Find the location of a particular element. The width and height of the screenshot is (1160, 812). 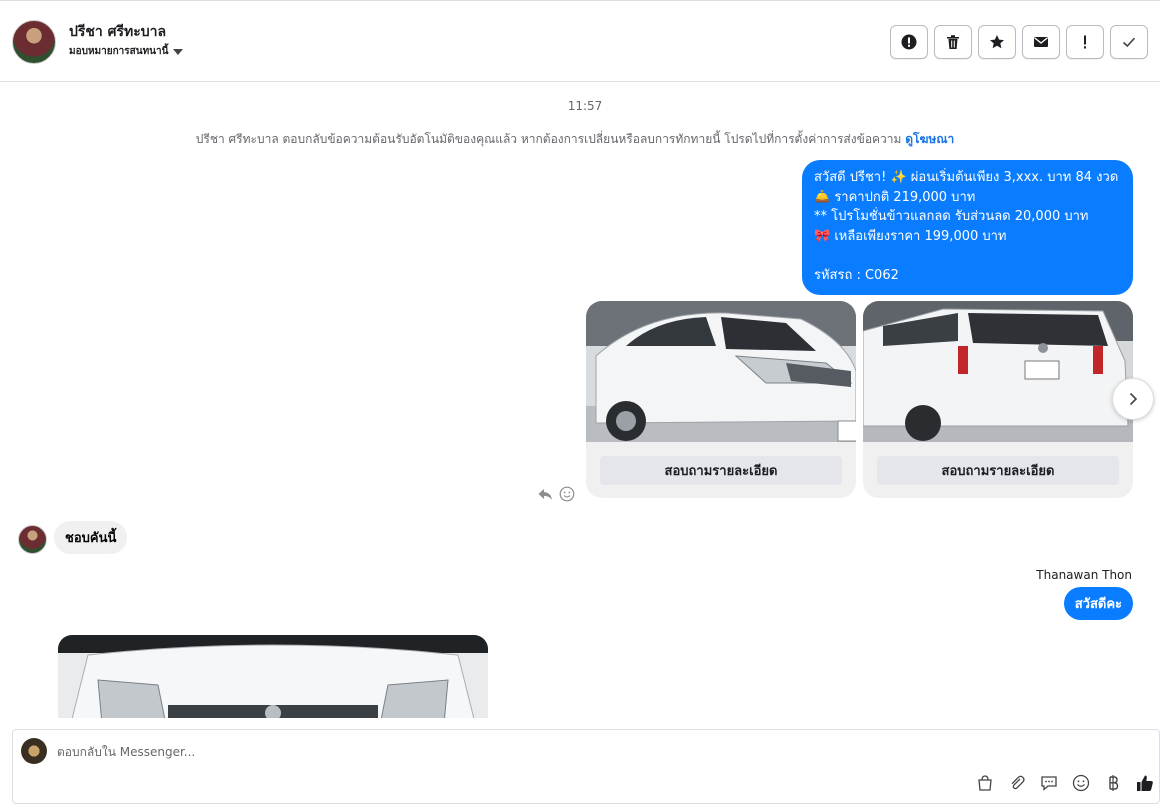

like-button is located at coordinates (1145, 783).